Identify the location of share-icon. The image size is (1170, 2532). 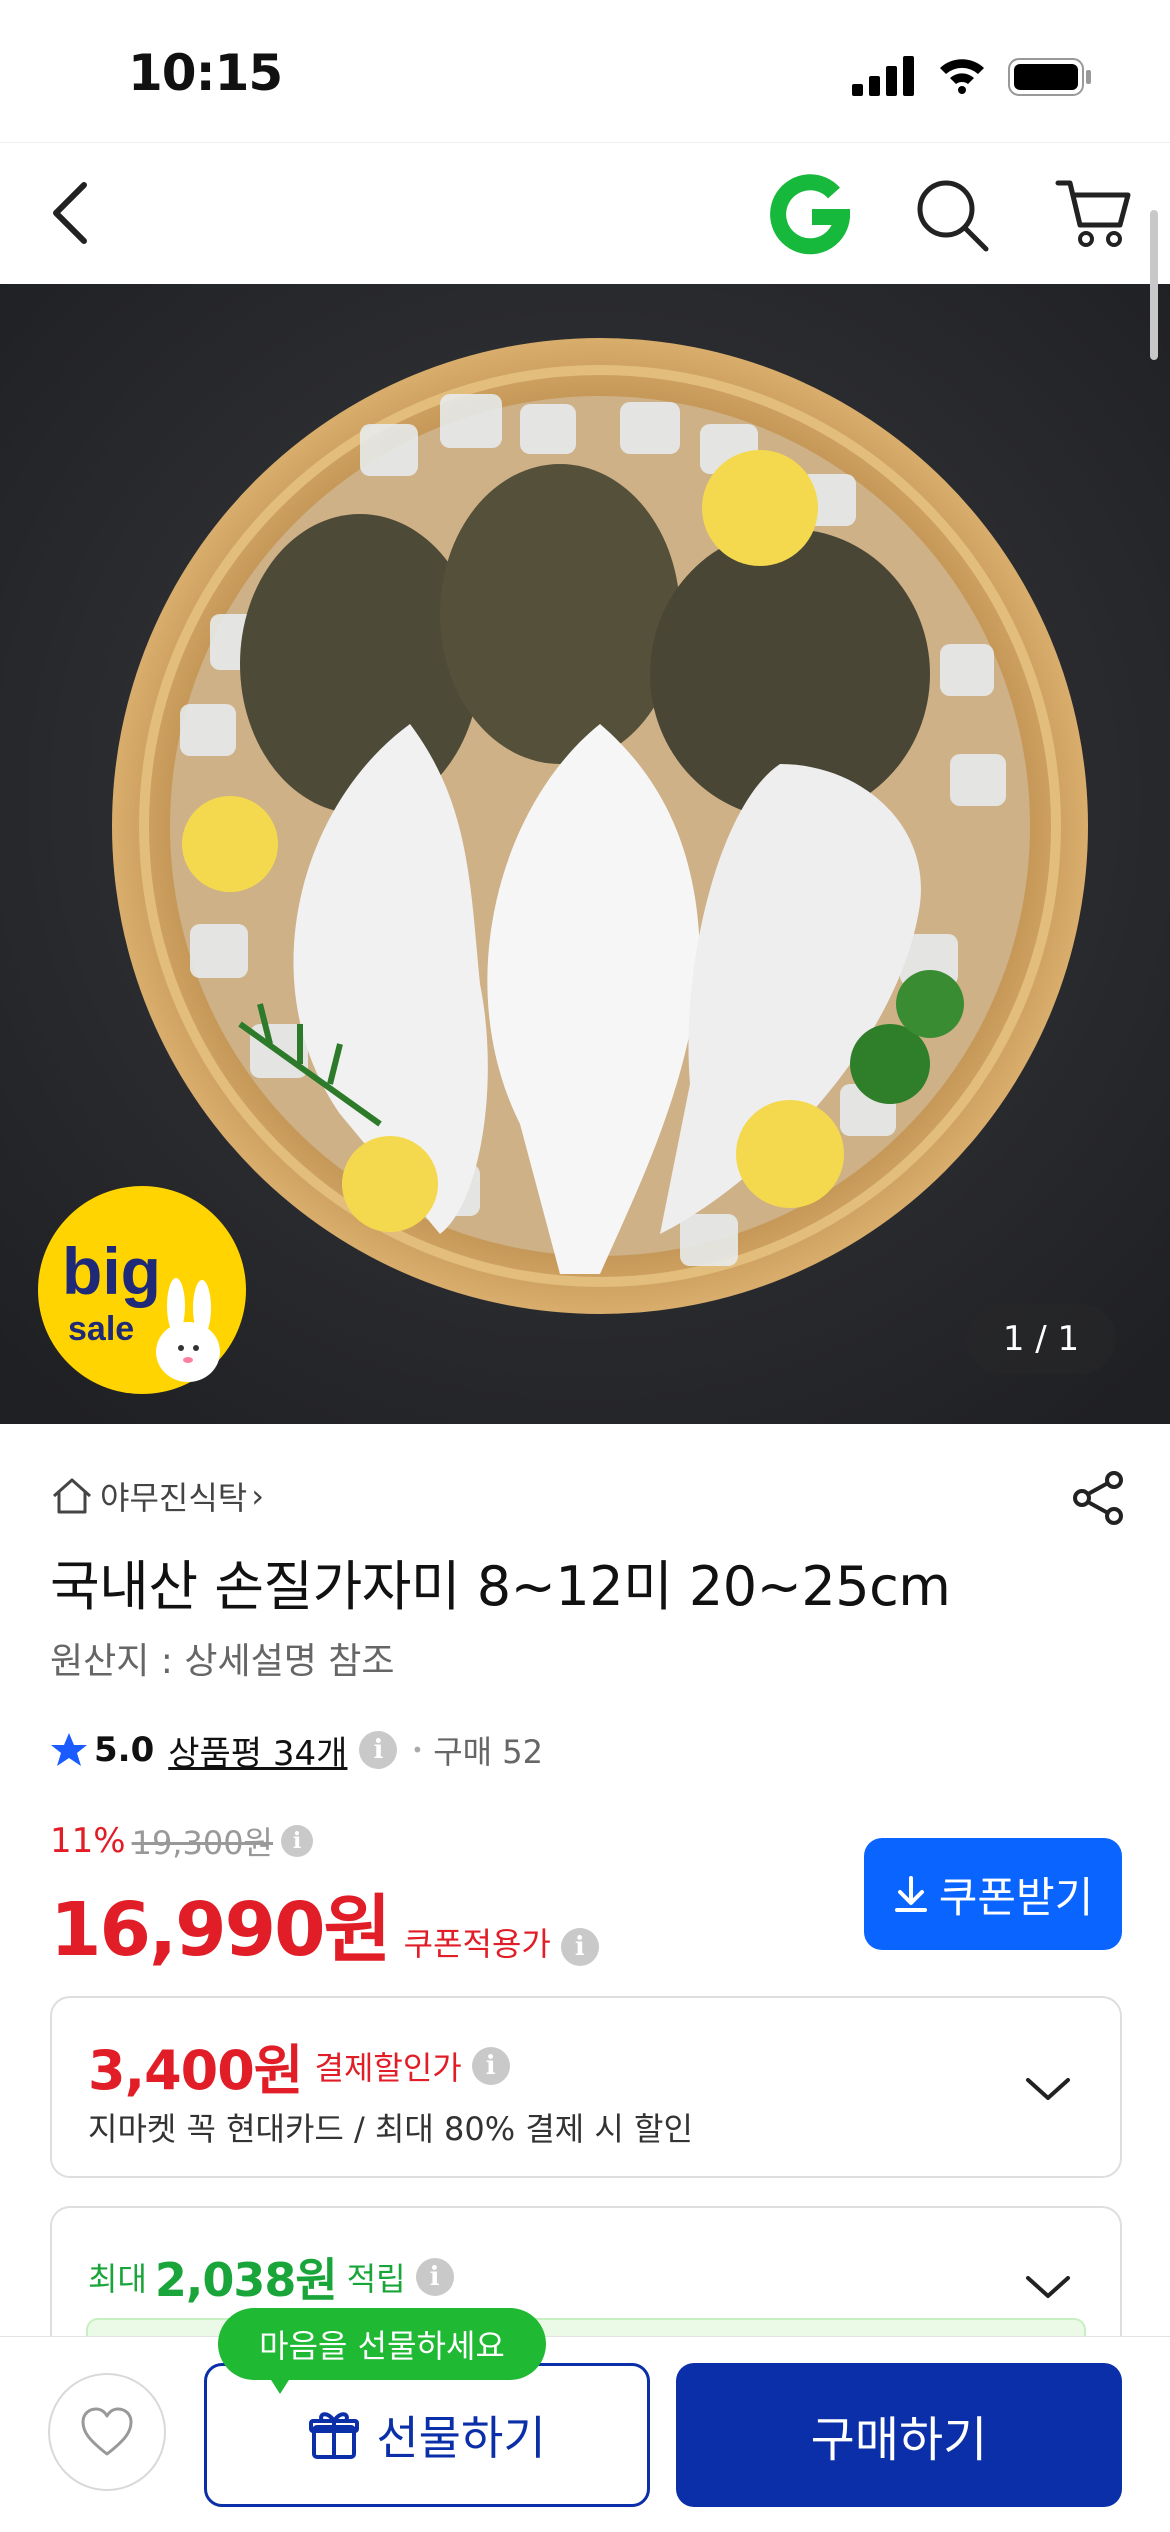
(1098, 1498).